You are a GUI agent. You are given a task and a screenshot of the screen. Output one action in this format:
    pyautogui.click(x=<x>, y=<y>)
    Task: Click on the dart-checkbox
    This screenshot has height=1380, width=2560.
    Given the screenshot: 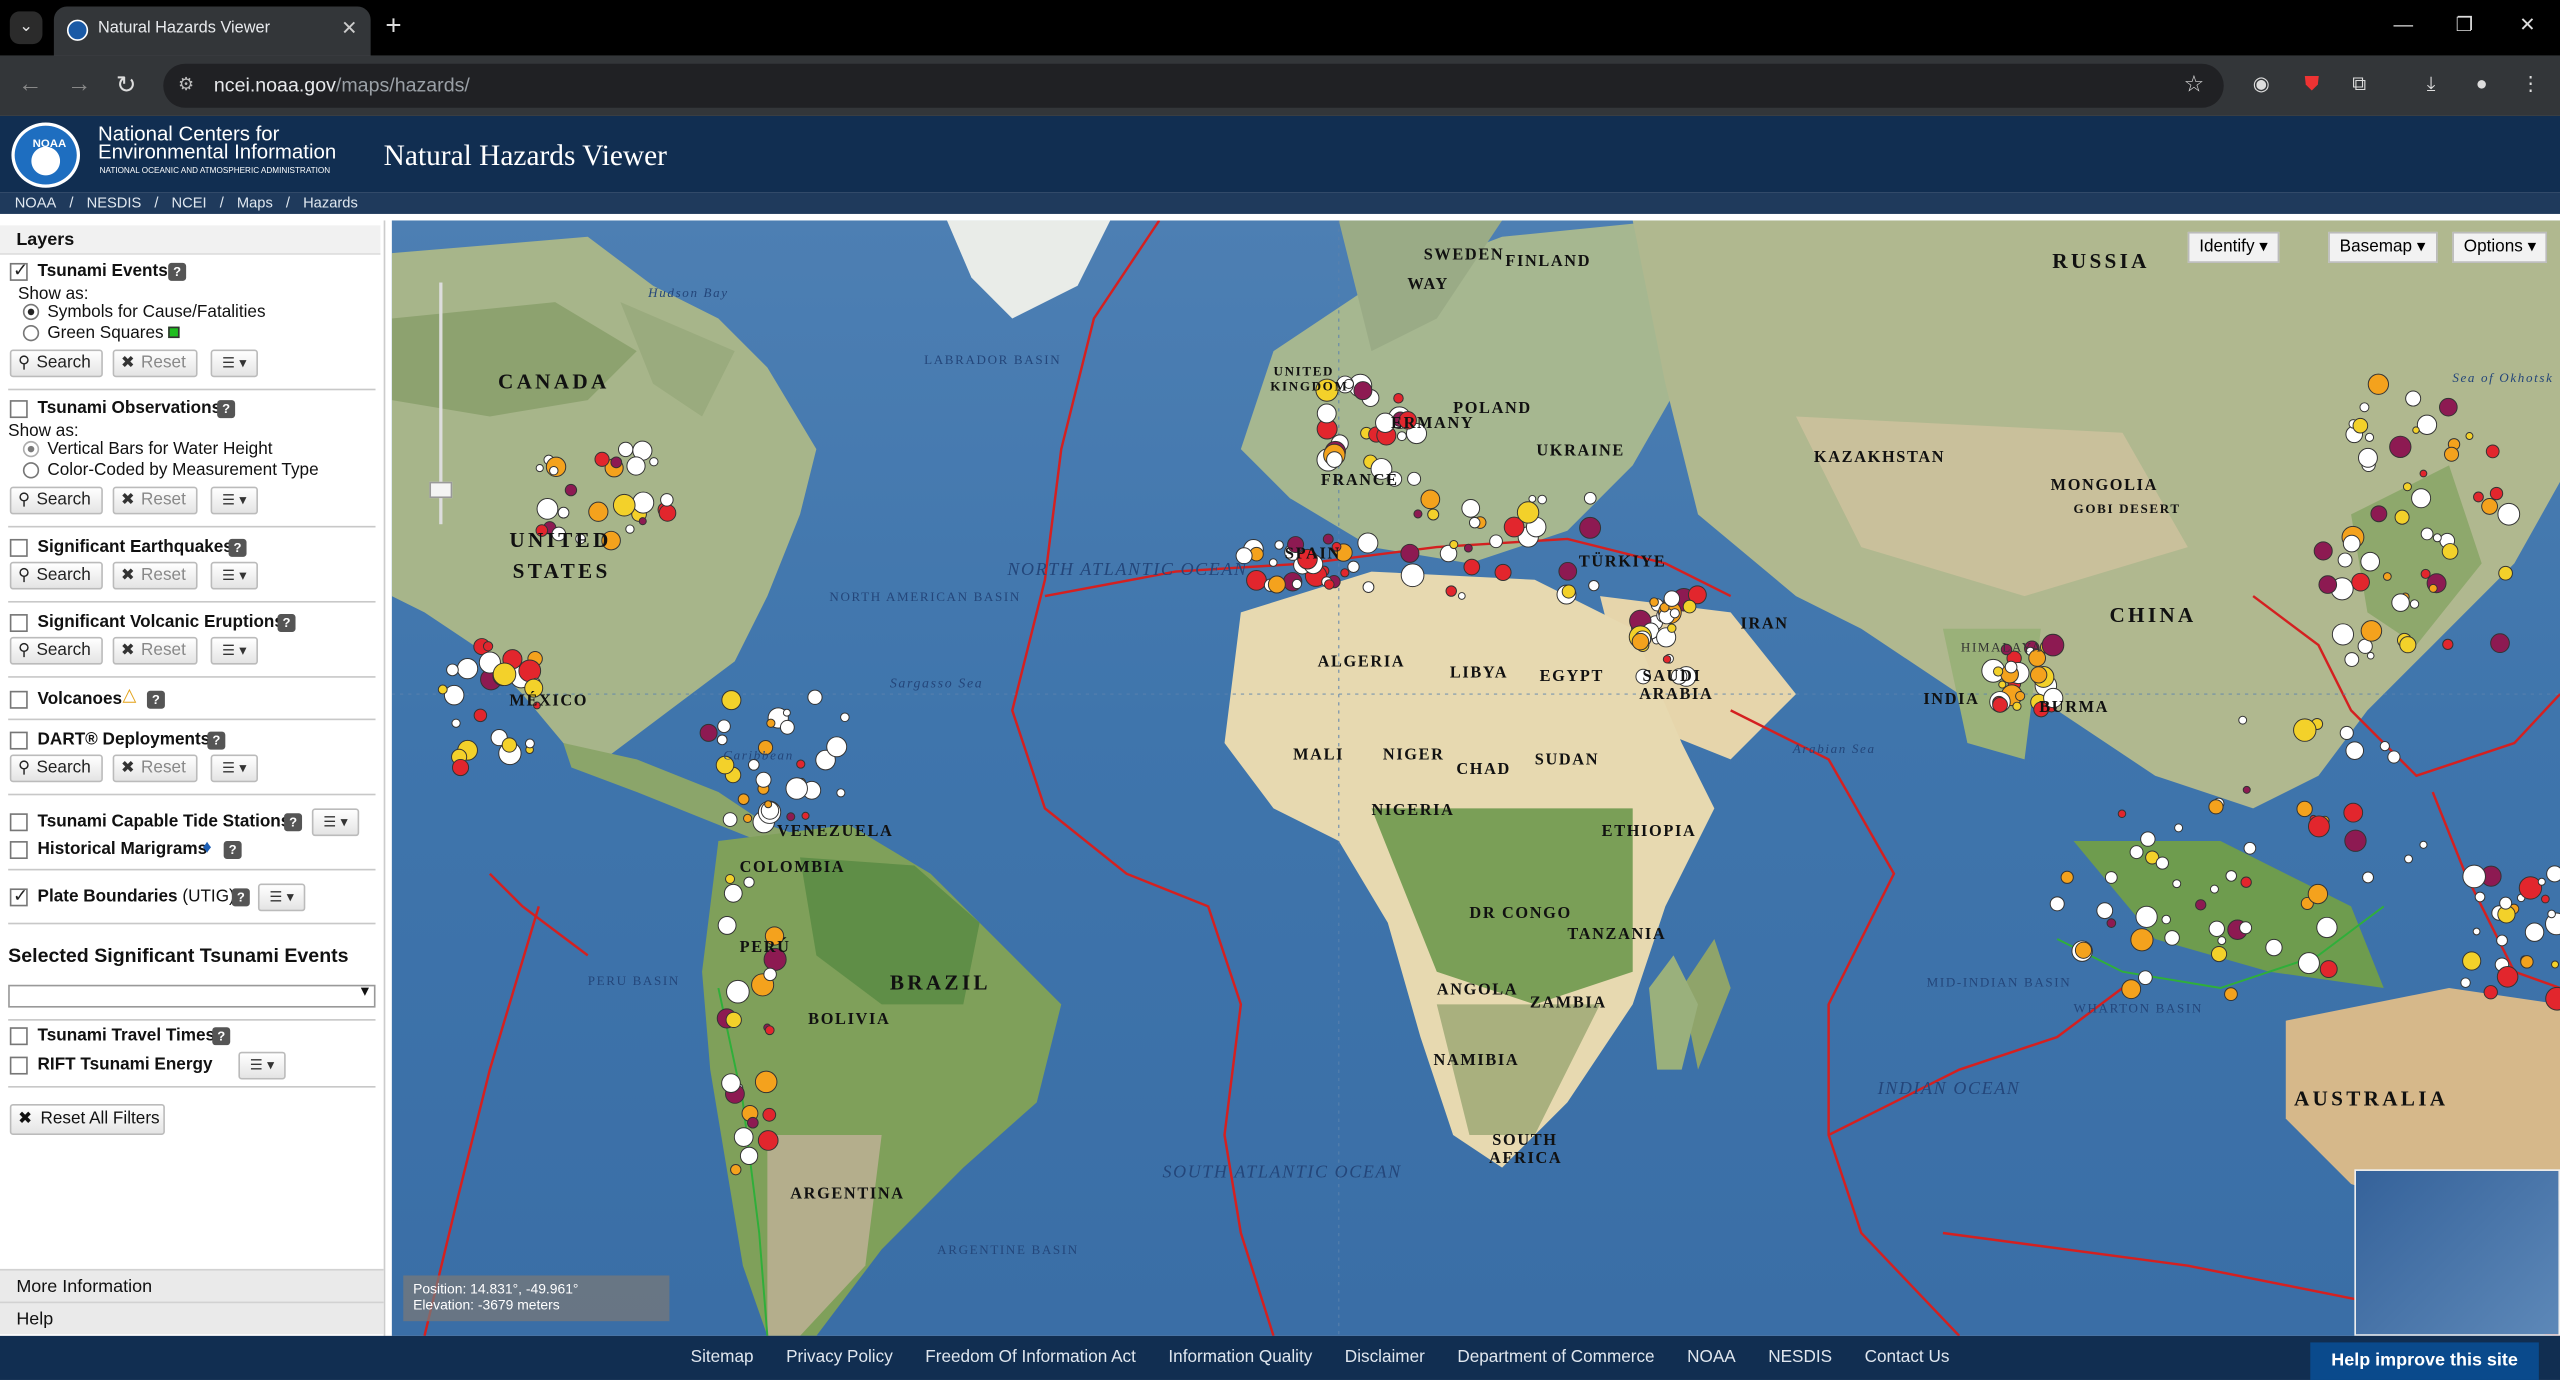 What is the action you would take?
    pyautogui.click(x=18, y=740)
    